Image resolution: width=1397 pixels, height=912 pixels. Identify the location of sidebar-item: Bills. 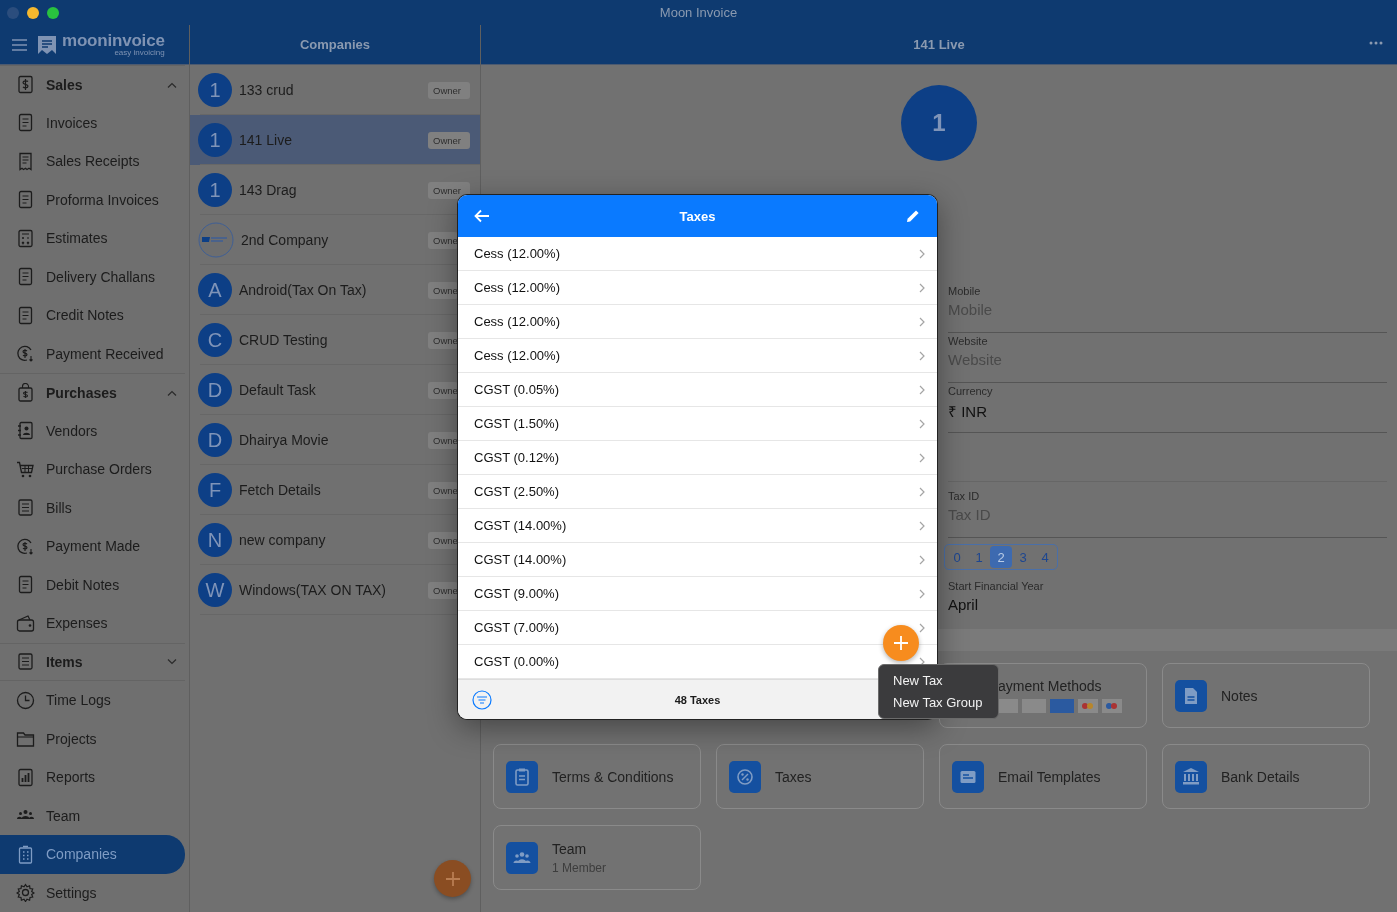
(92, 507).